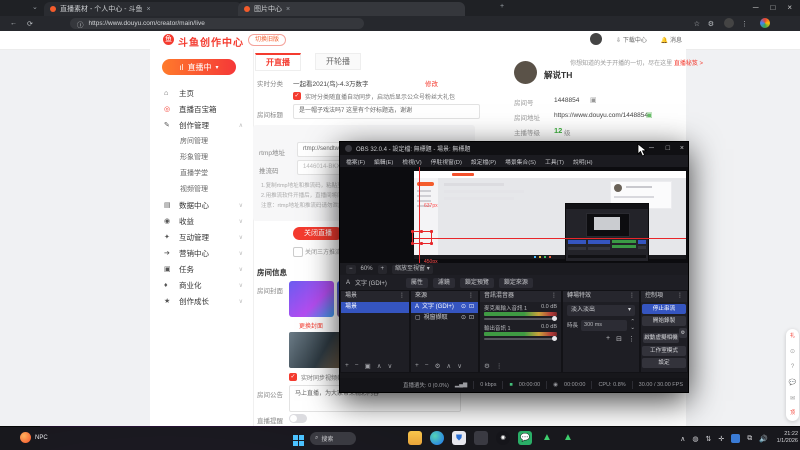 Image resolution: width=800 pixels, height=450 pixels. What do you see at coordinates (749, 439) in the screenshot?
I see `tray-display-icon: ⧉` at bounding box center [749, 439].